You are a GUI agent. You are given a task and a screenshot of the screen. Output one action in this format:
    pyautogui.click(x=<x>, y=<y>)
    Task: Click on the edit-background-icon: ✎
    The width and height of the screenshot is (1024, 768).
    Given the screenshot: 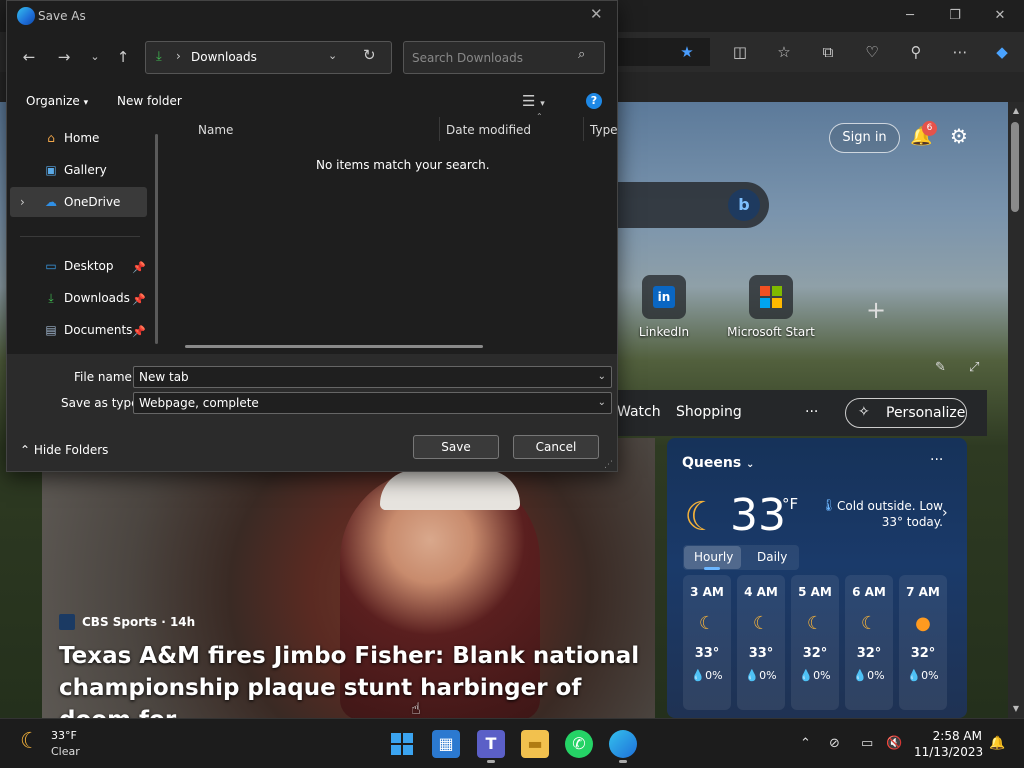 What is the action you would take?
    pyautogui.click(x=940, y=367)
    